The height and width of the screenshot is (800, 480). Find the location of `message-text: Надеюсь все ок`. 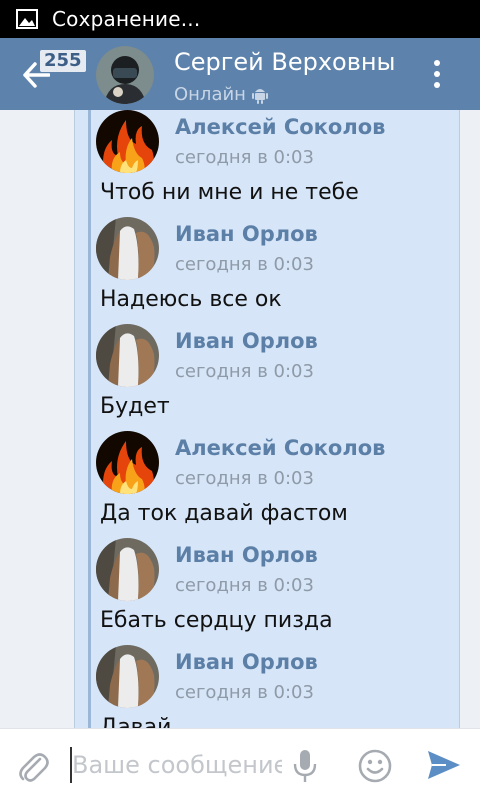

message-text: Надеюсь все ок is located at coordinates (191, 299).